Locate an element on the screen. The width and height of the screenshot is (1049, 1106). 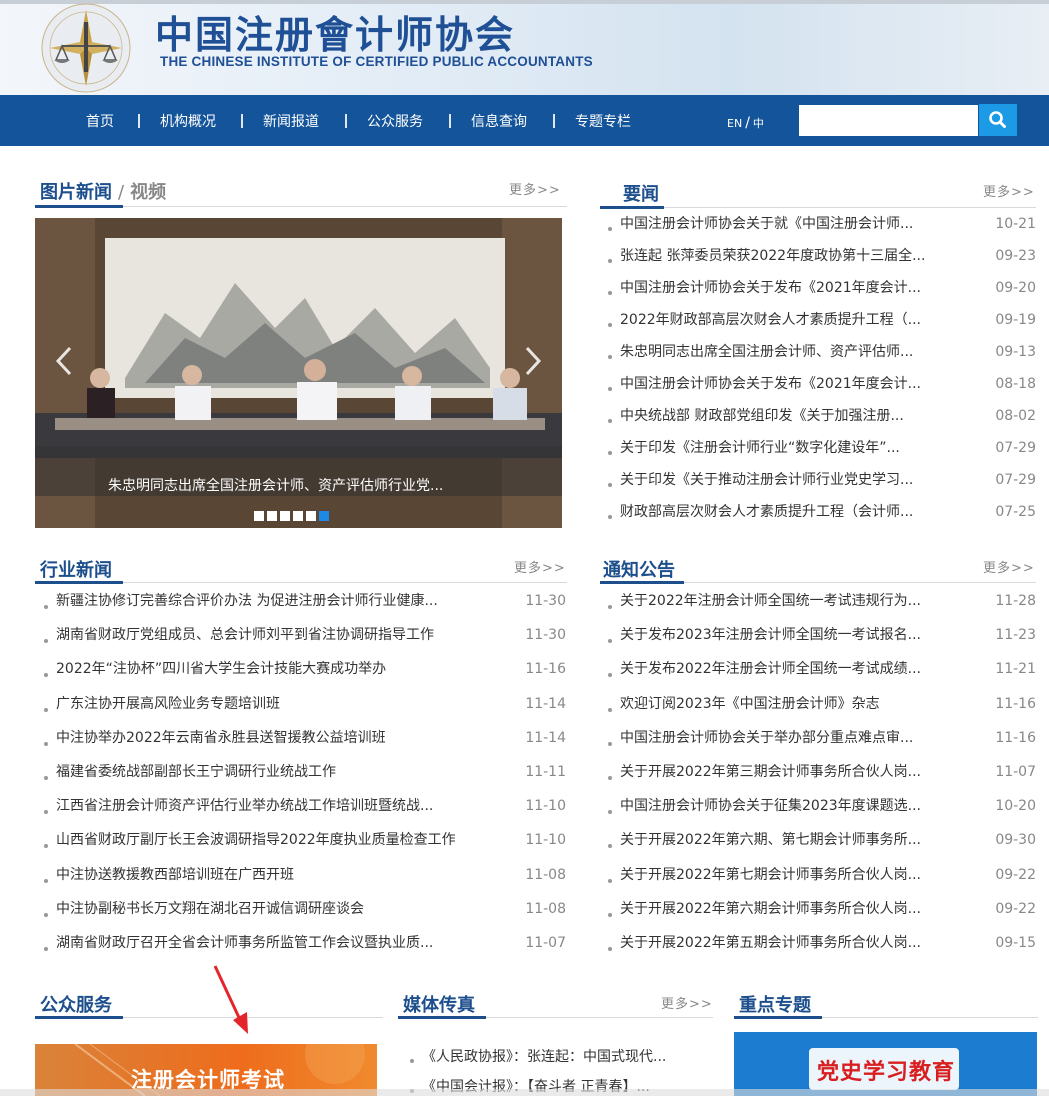
item-date: 10-21 is located at coordinates (1015, 224).